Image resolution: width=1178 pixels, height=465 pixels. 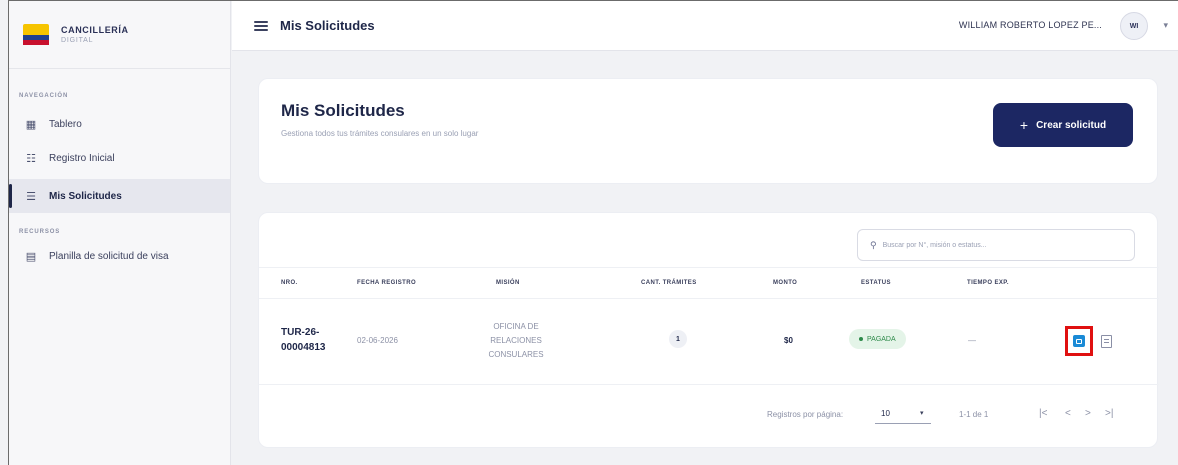 I want to click on brand: CANCILLERÍA DIGITAL, so click(x=119, y=35).